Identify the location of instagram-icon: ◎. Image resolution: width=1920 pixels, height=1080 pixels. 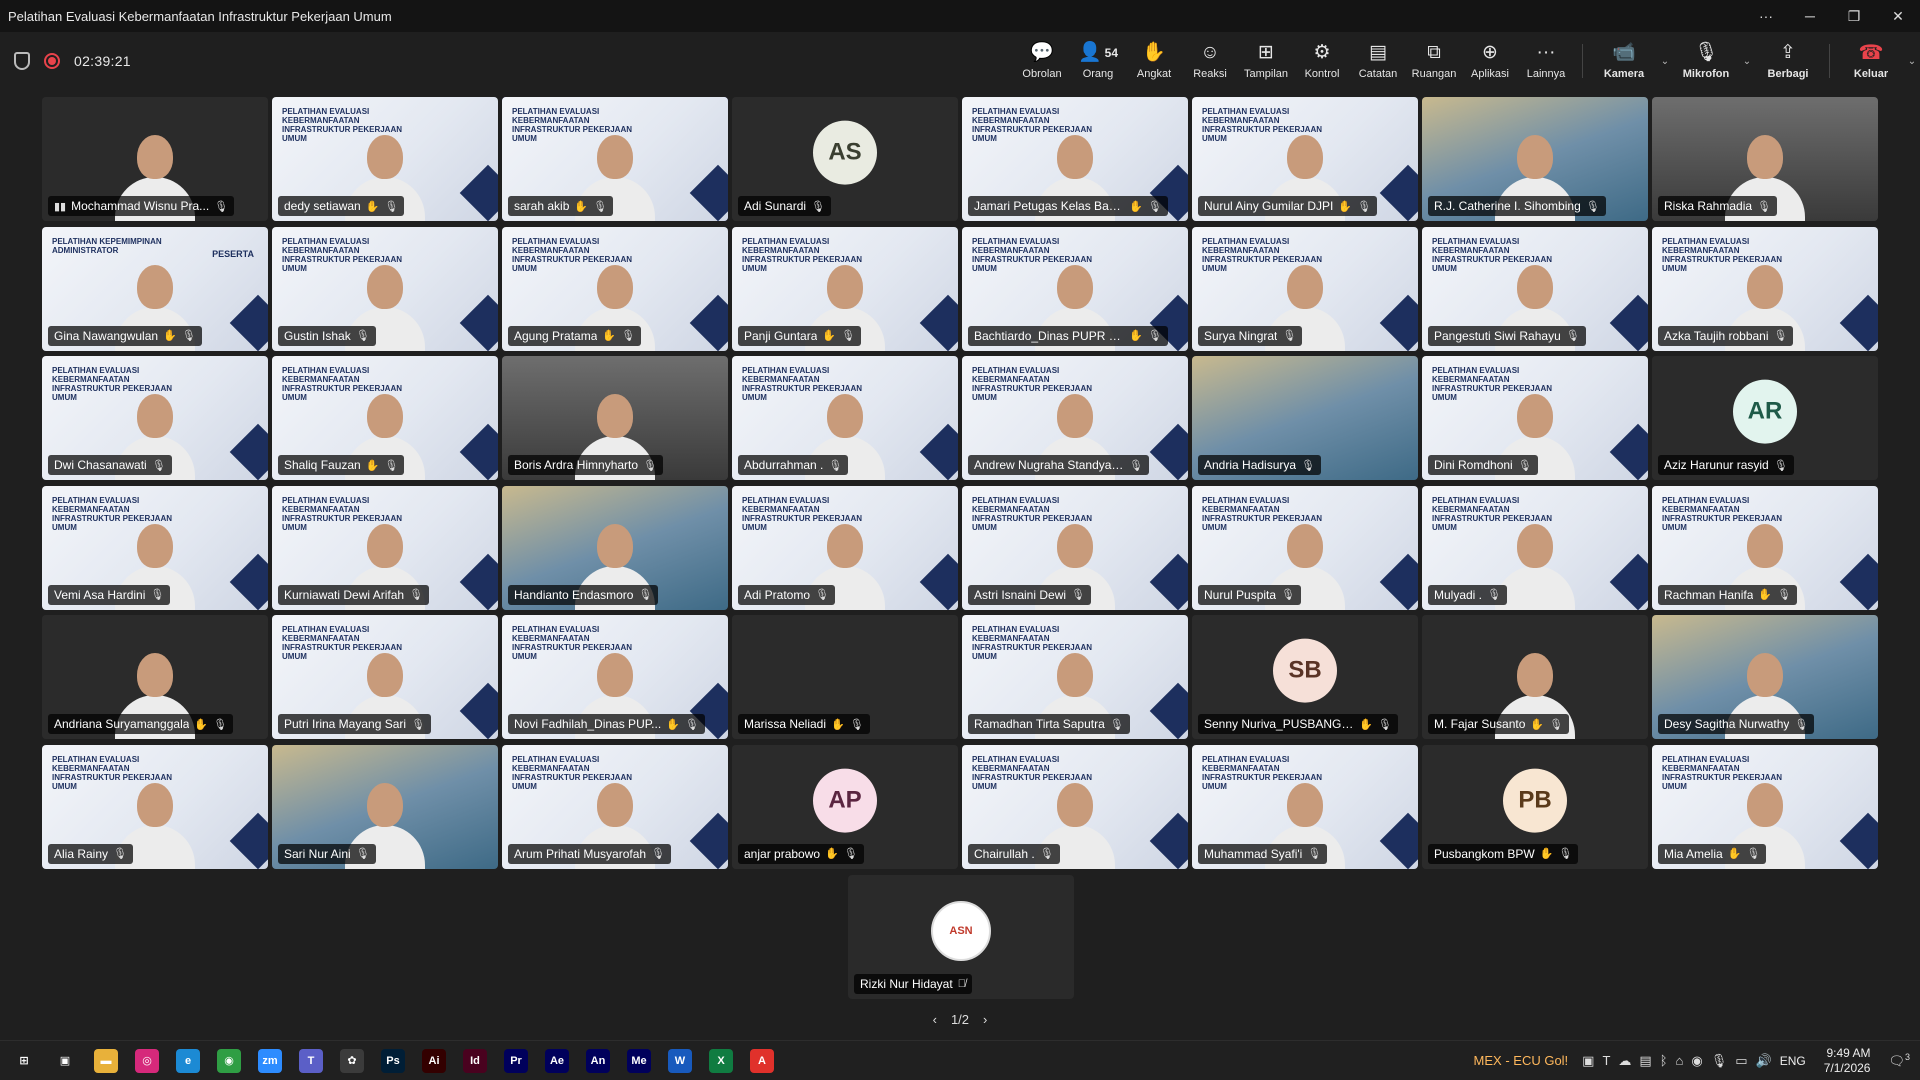
(147, 1060).